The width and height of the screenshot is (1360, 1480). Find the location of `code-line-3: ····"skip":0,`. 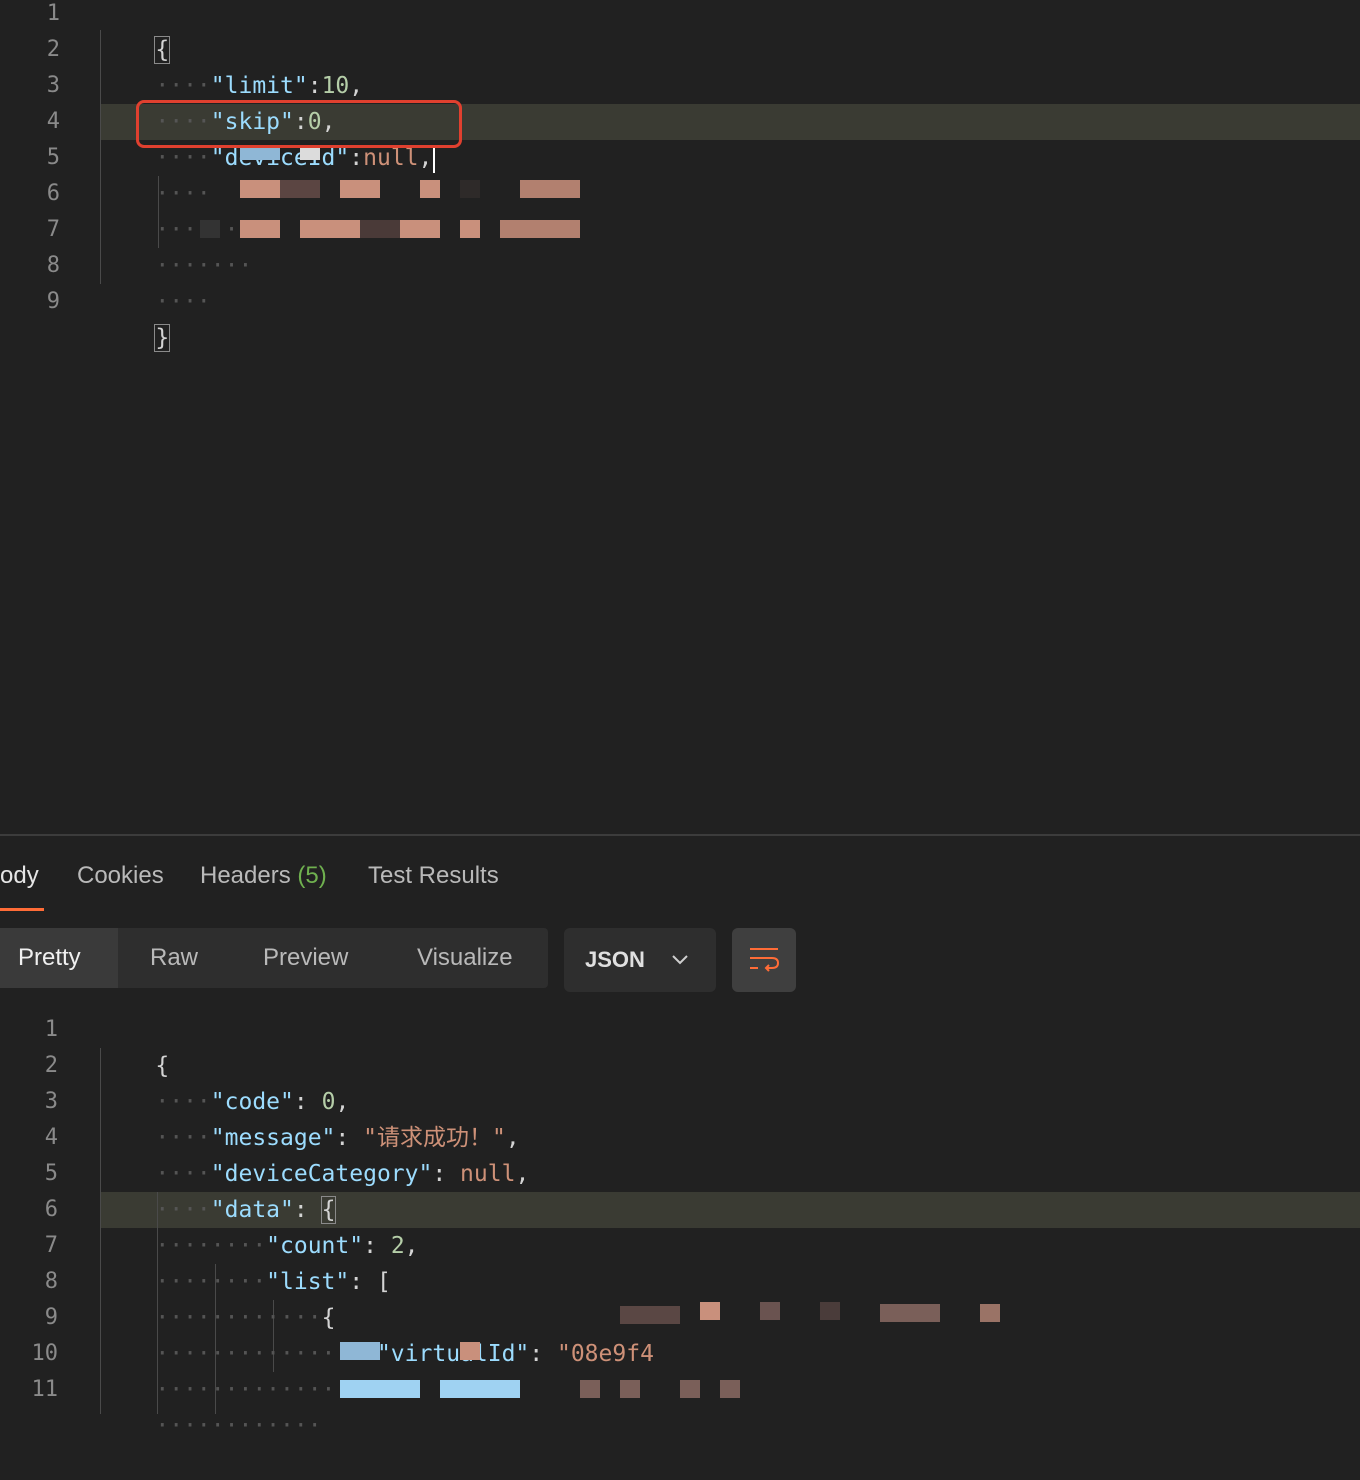

code-line-3: ····"skip":0, is located at coordinates (217, 101).